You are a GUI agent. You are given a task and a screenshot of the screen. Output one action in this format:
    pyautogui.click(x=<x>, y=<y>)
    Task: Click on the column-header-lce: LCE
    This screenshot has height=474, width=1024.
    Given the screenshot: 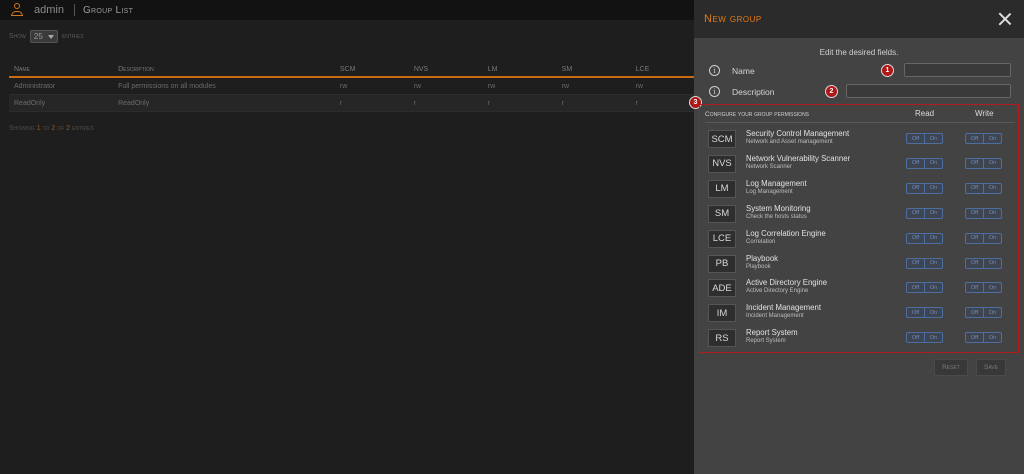 What is the action you would take?
    pyautogui.click(x=665, y=69)
    